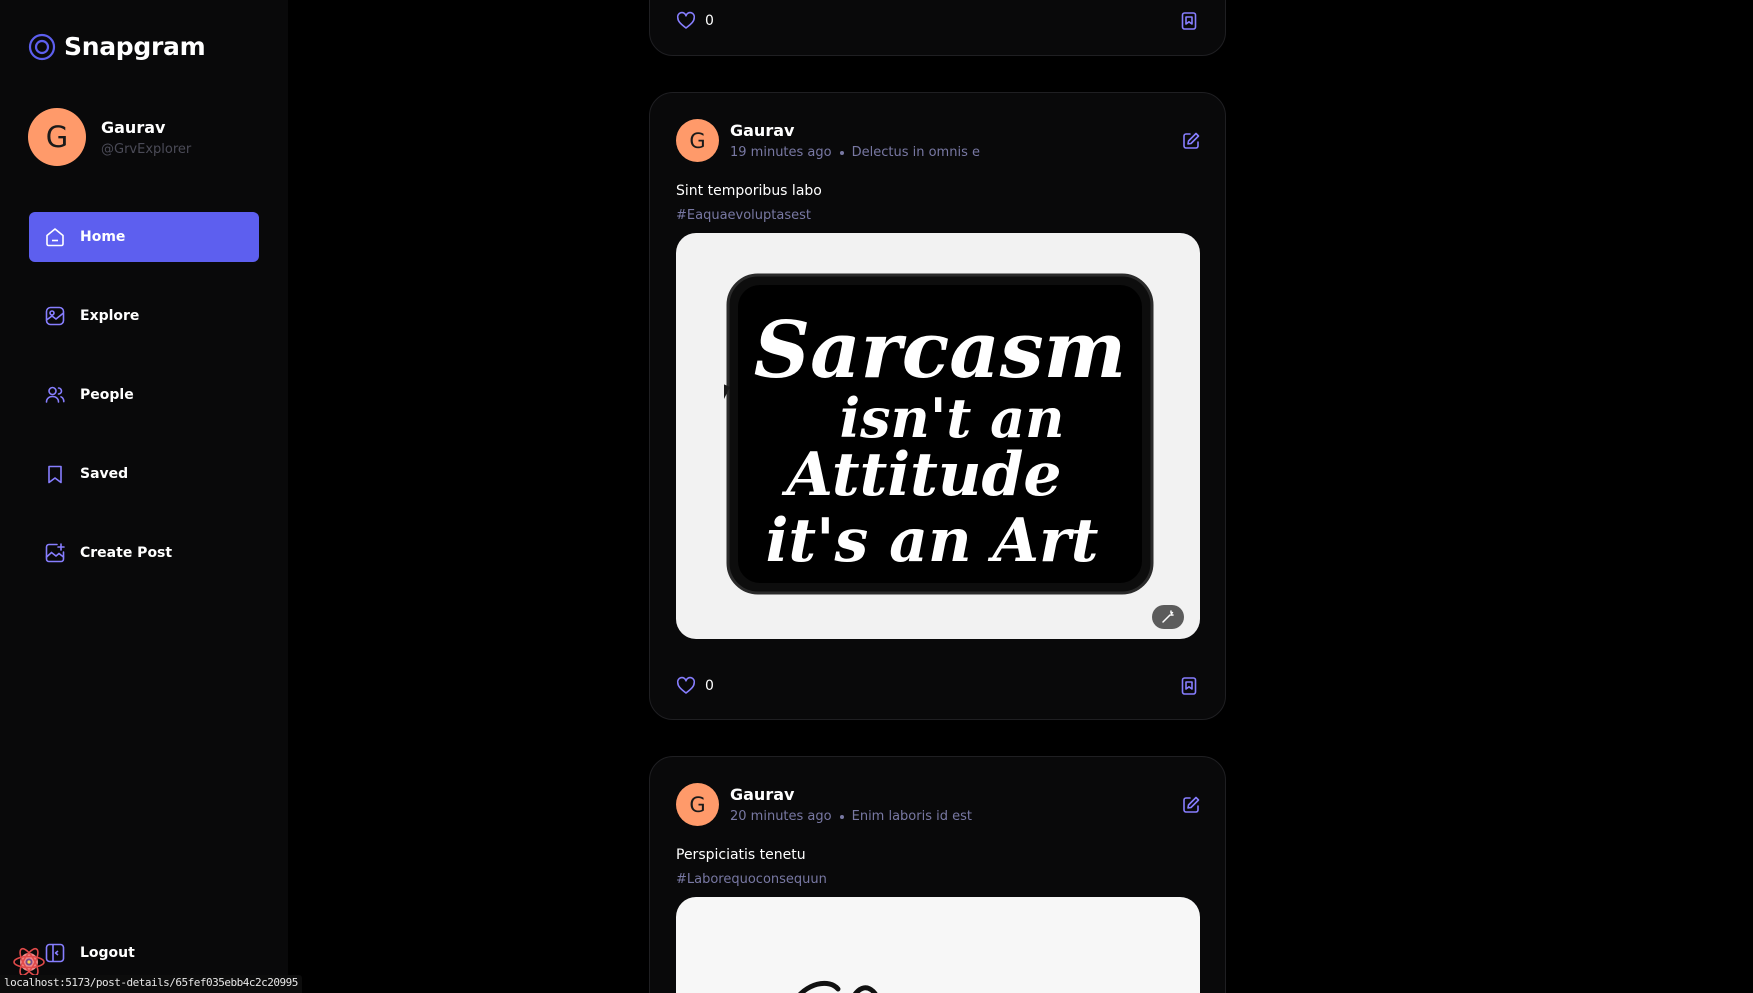 This screenshot has height=993, width=1753. I want to click on sidebar-item-label: People, so click(107, 395).